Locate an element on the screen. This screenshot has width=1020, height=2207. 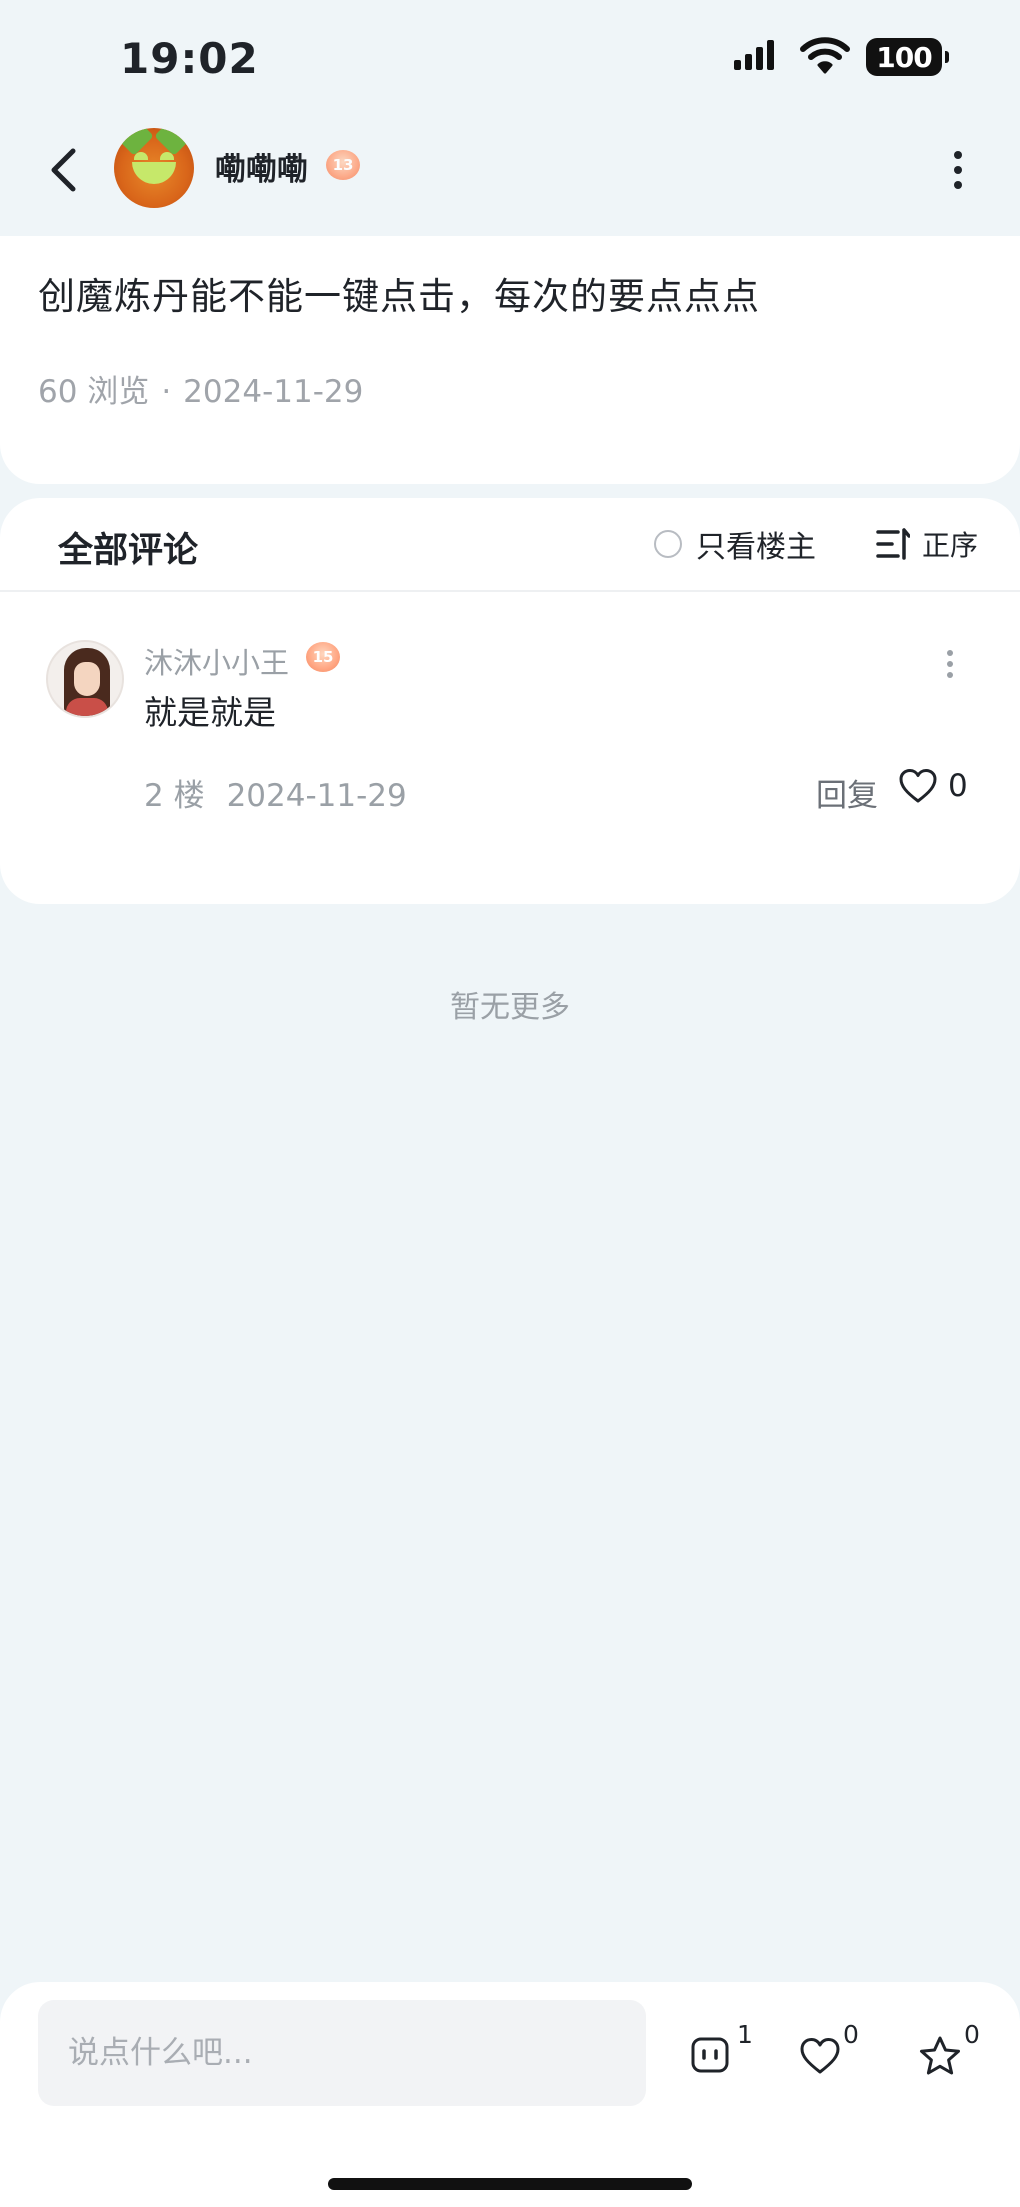
sort-icon is located at coordinates (893, 544).